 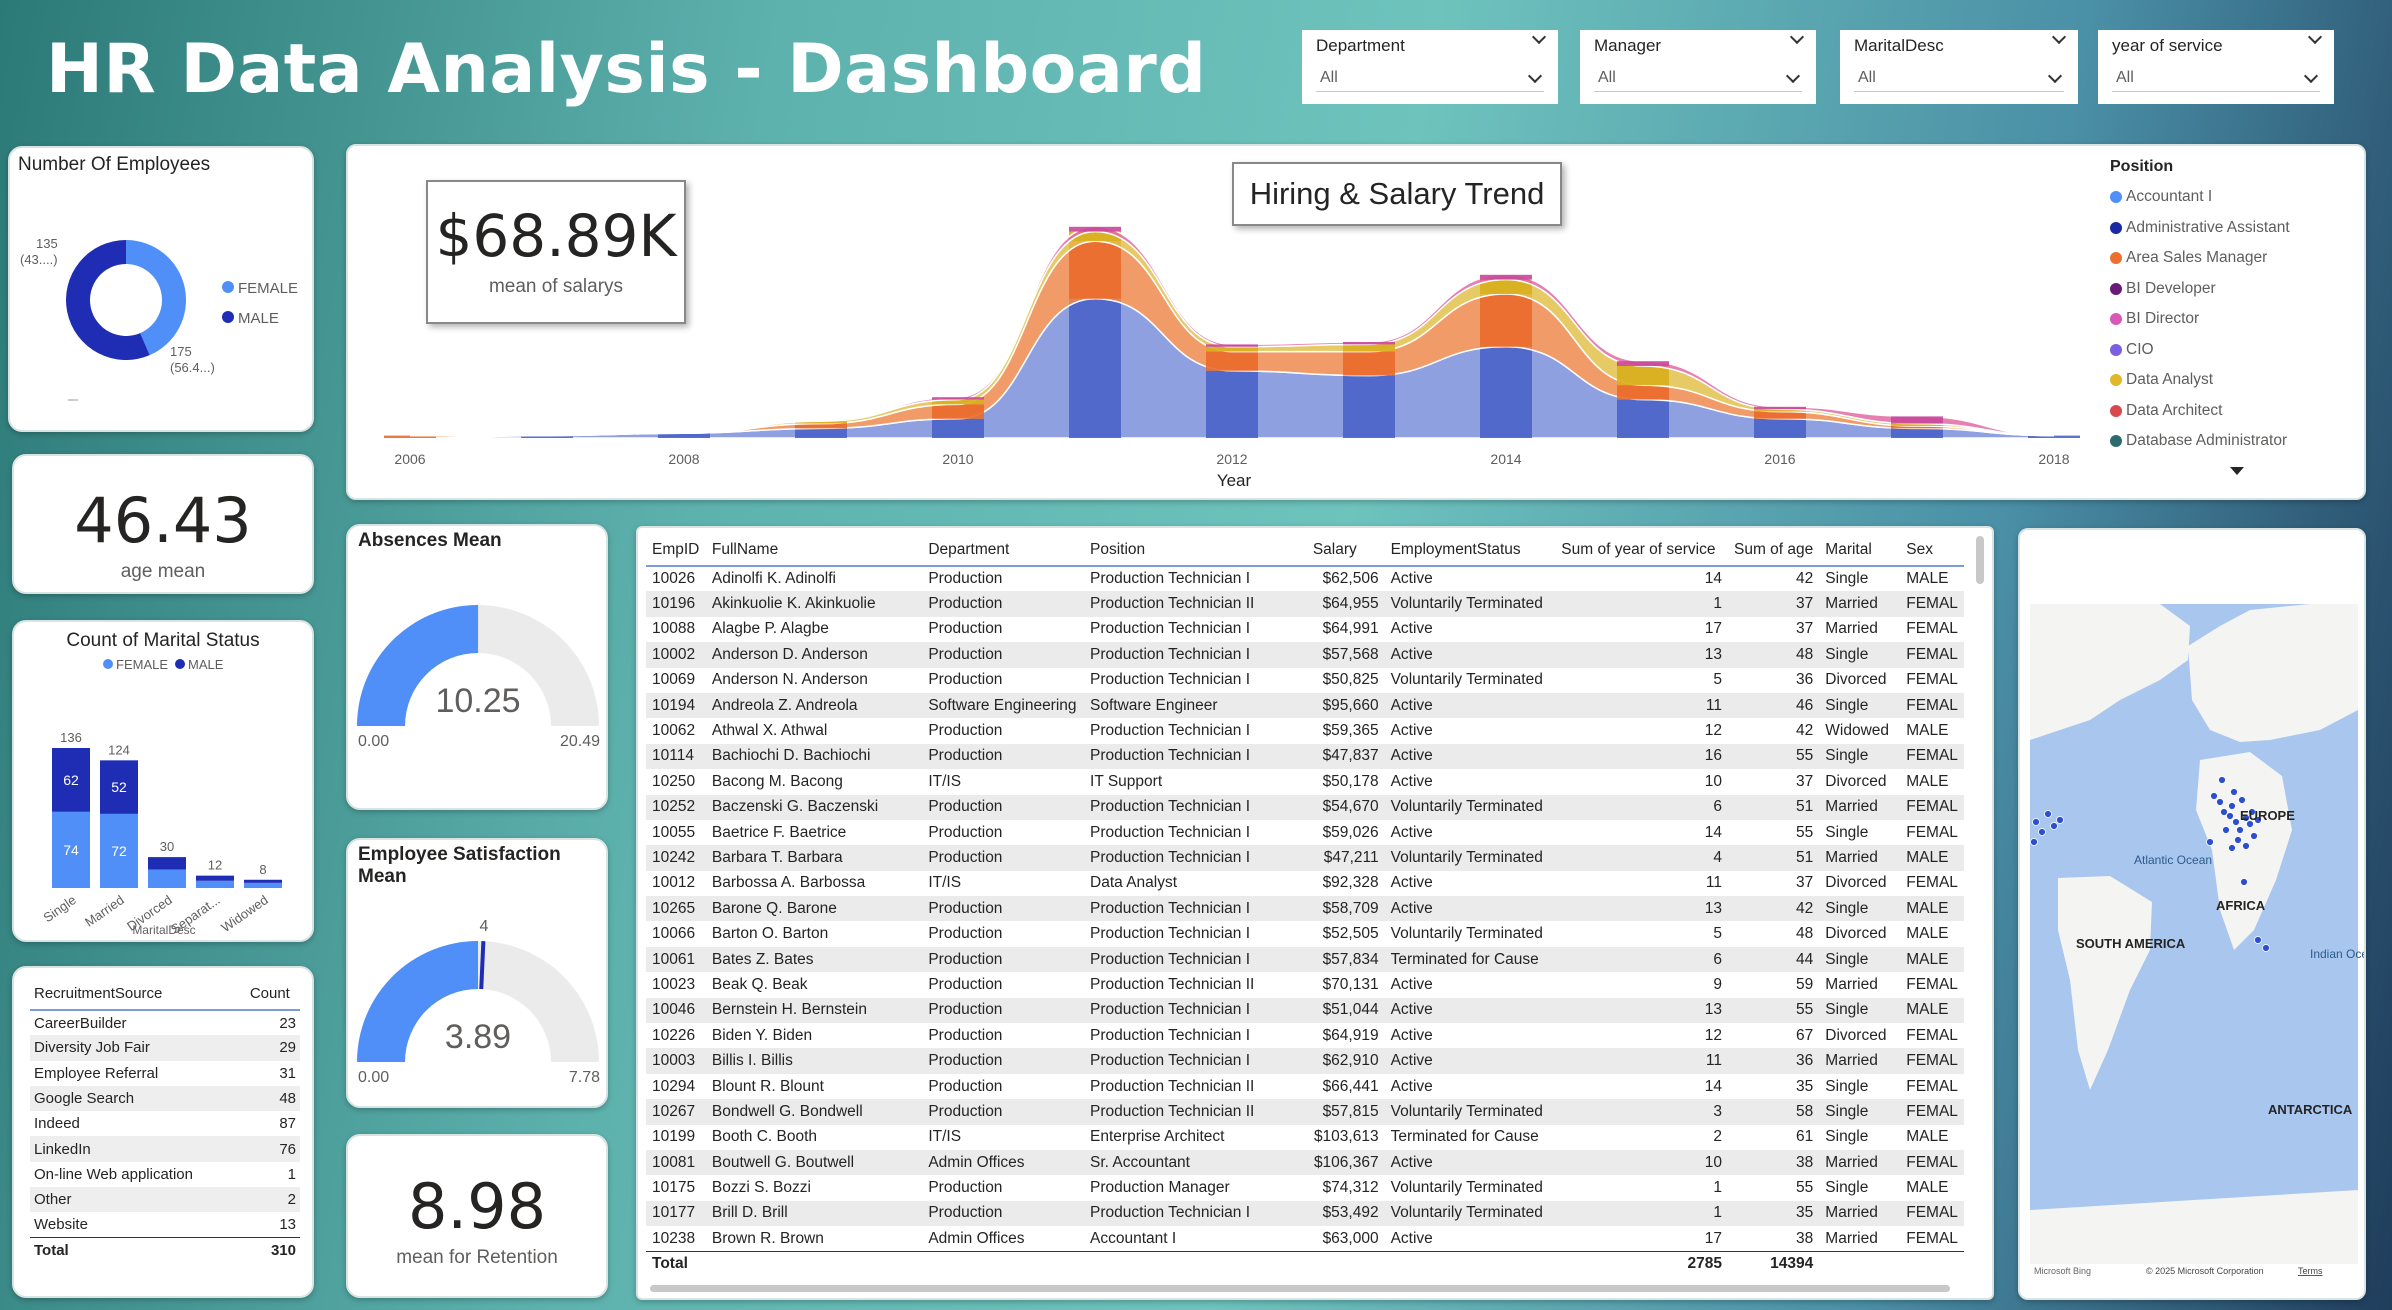 What do you see at coordinates (676, 550) in the screenshot?
I see `column-header: EmpID` at bounding box center [676, 550].